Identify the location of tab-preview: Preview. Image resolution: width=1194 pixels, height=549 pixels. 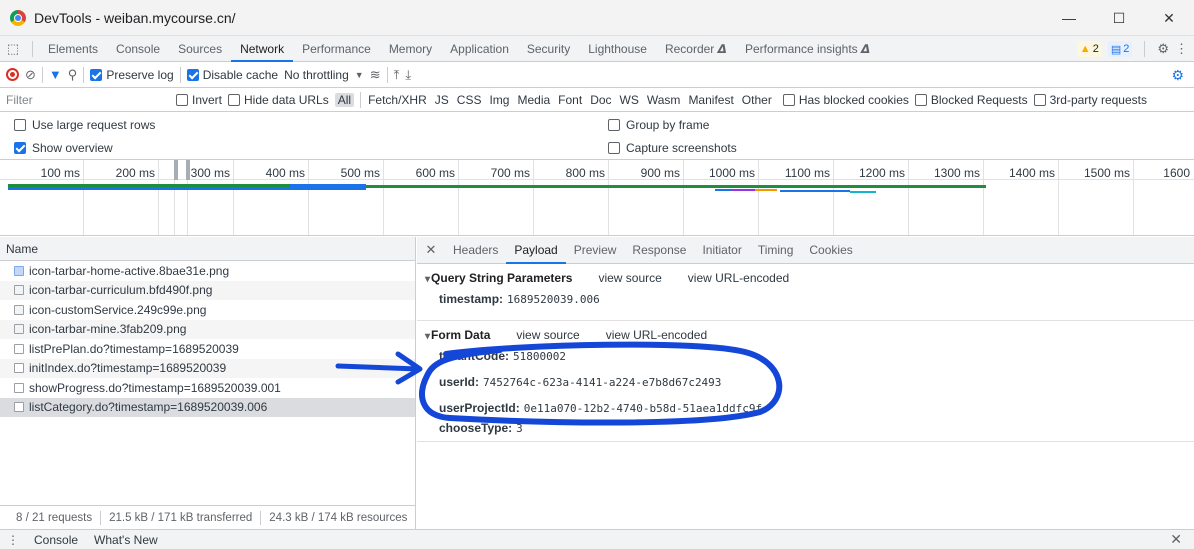
(595, 250).